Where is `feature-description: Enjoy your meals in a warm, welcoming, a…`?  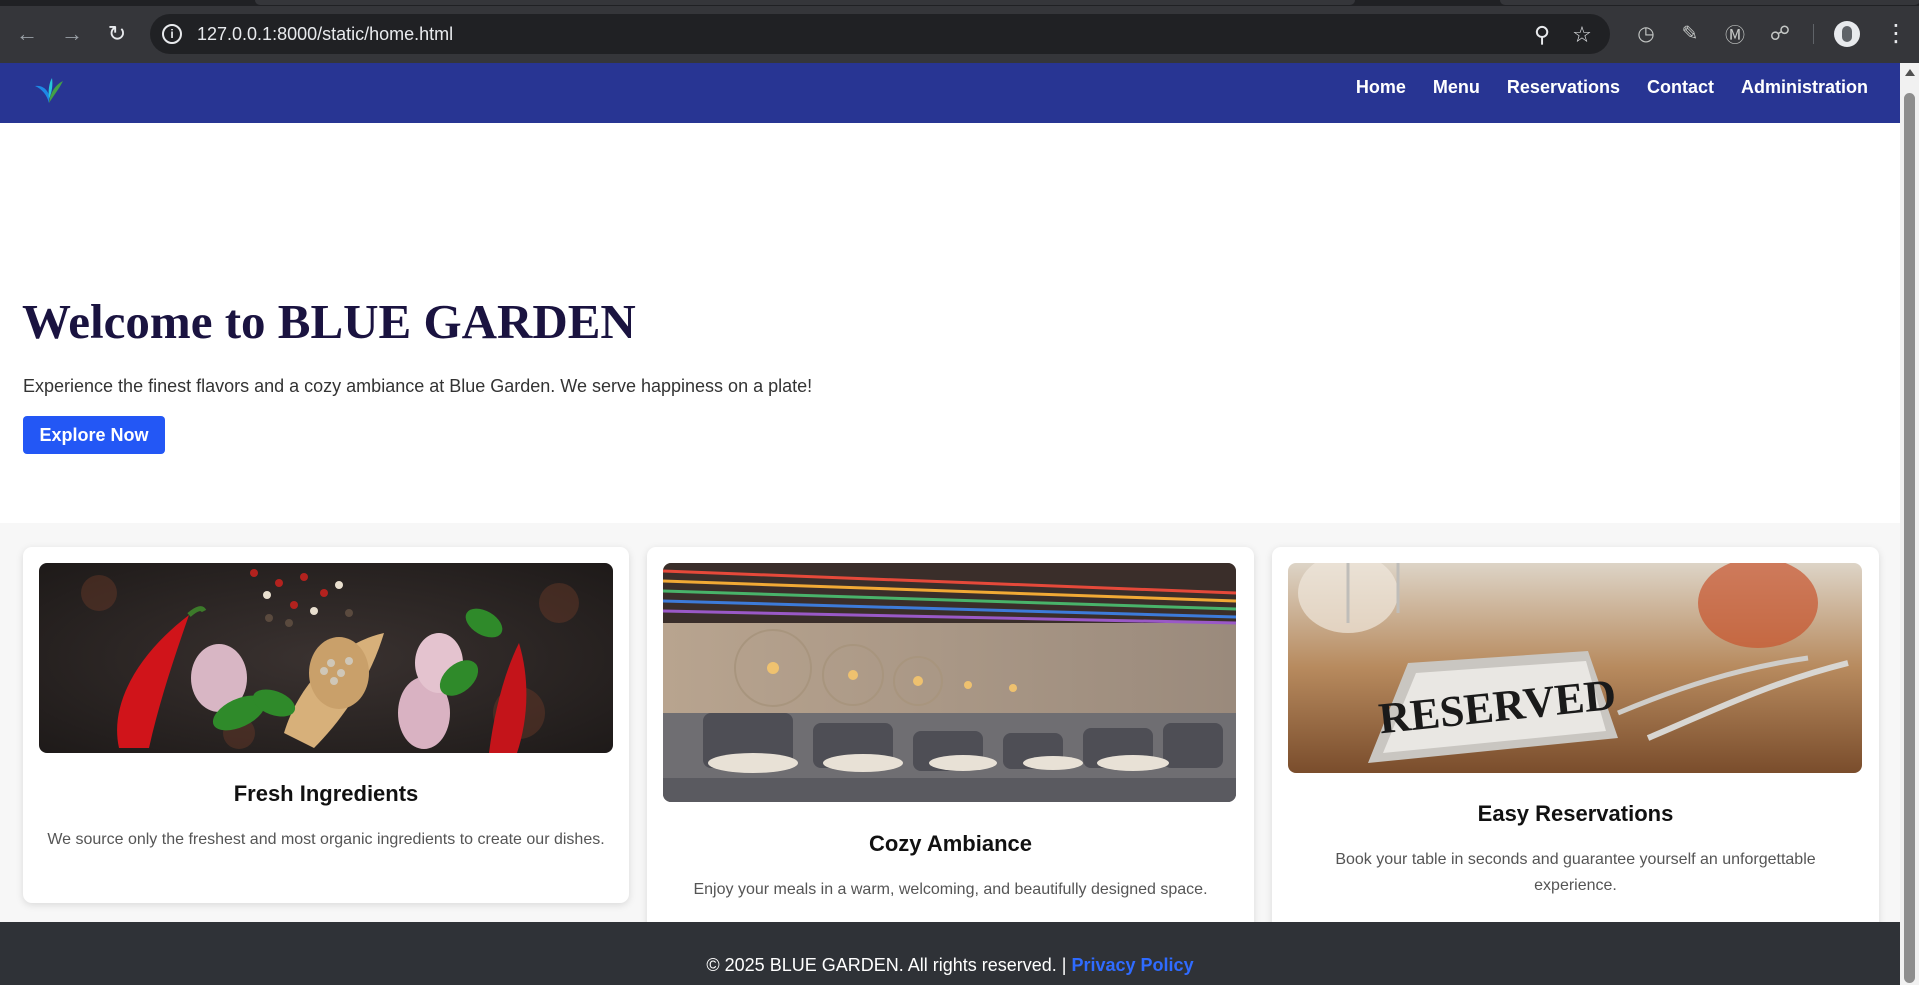
feature-description: Enjoy your meals in a warm, welcoming, a… is located at coordinates (950, 889).